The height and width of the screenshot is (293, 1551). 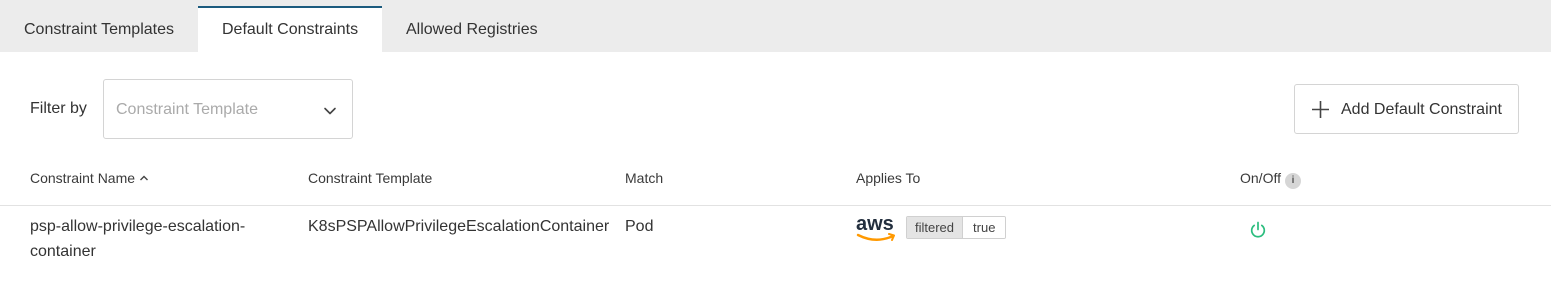 I want to click on tab-allowed-registries: Allowed Registries, so click(x=472, y=29).